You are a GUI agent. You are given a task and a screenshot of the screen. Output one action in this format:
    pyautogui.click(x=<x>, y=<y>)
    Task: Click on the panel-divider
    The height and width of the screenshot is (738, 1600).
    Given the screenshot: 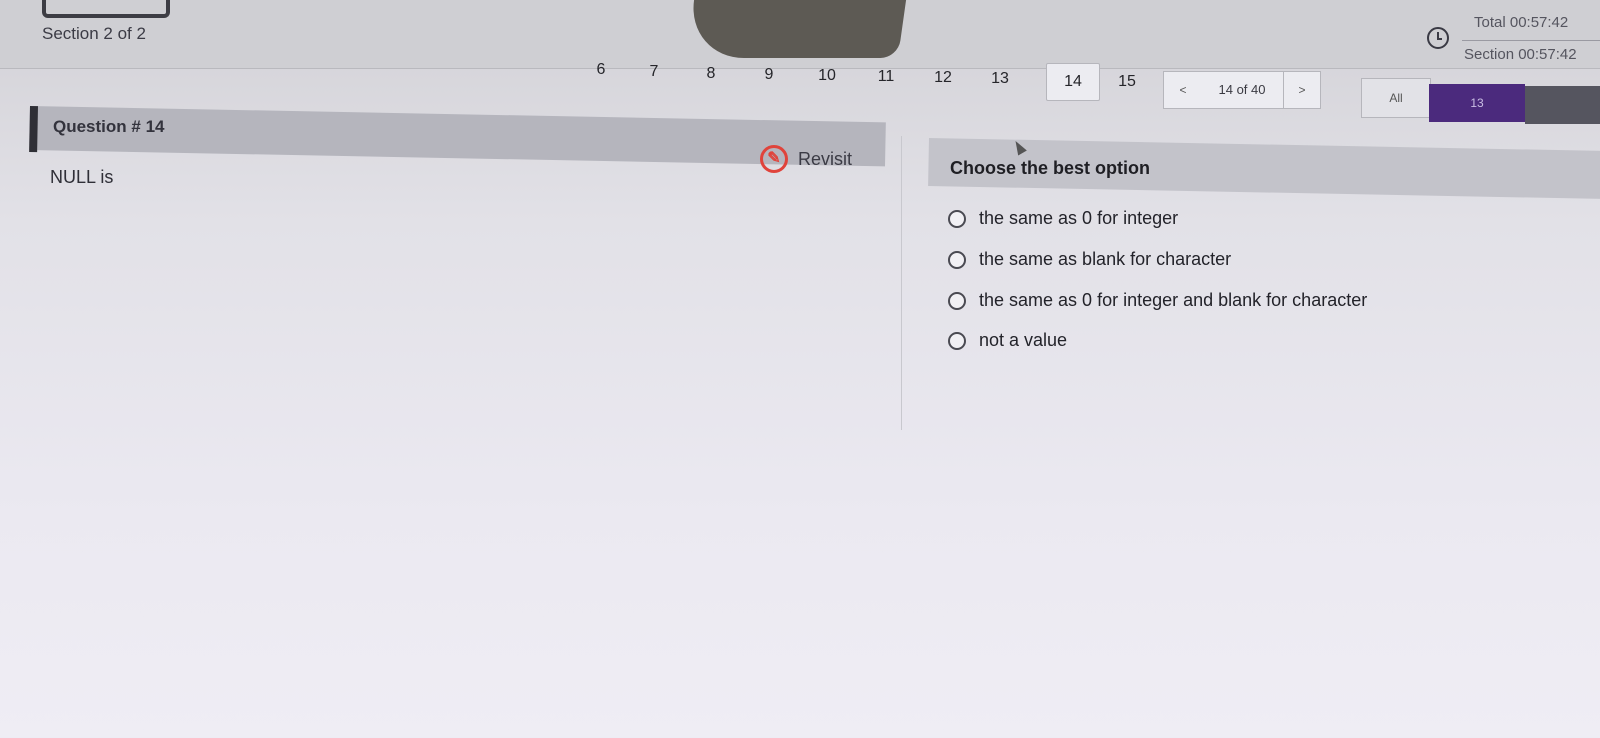 What is the action you would take?
    pyautogui.click(x=901, y=283)
    